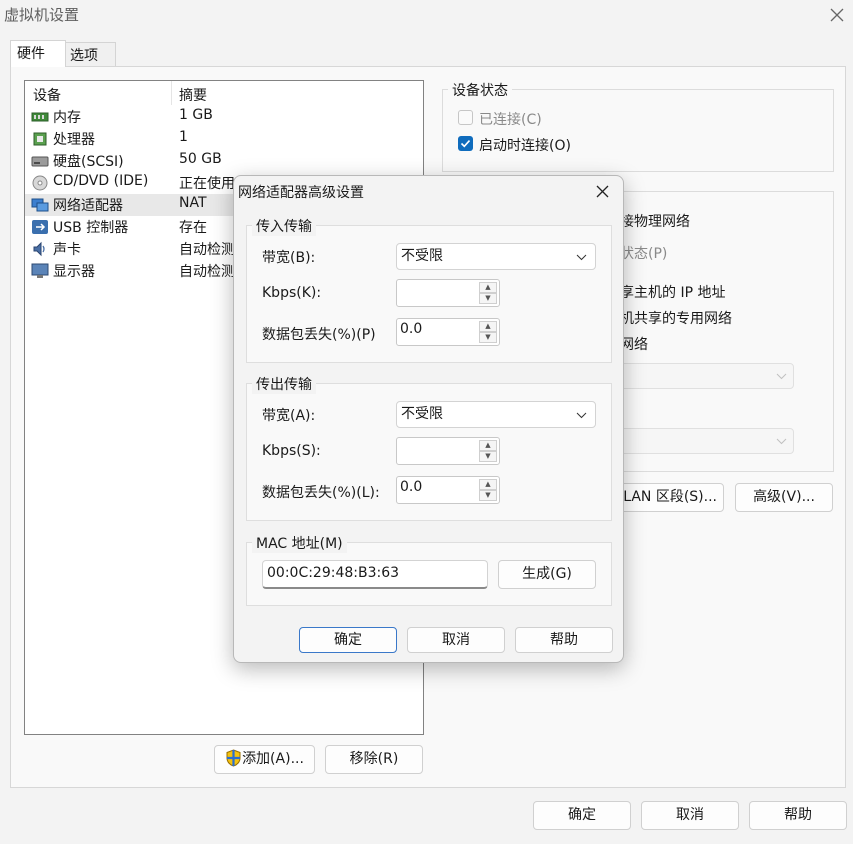  I want to click on incoming-kbps-label: Kbps(K):, so click(292, 293).